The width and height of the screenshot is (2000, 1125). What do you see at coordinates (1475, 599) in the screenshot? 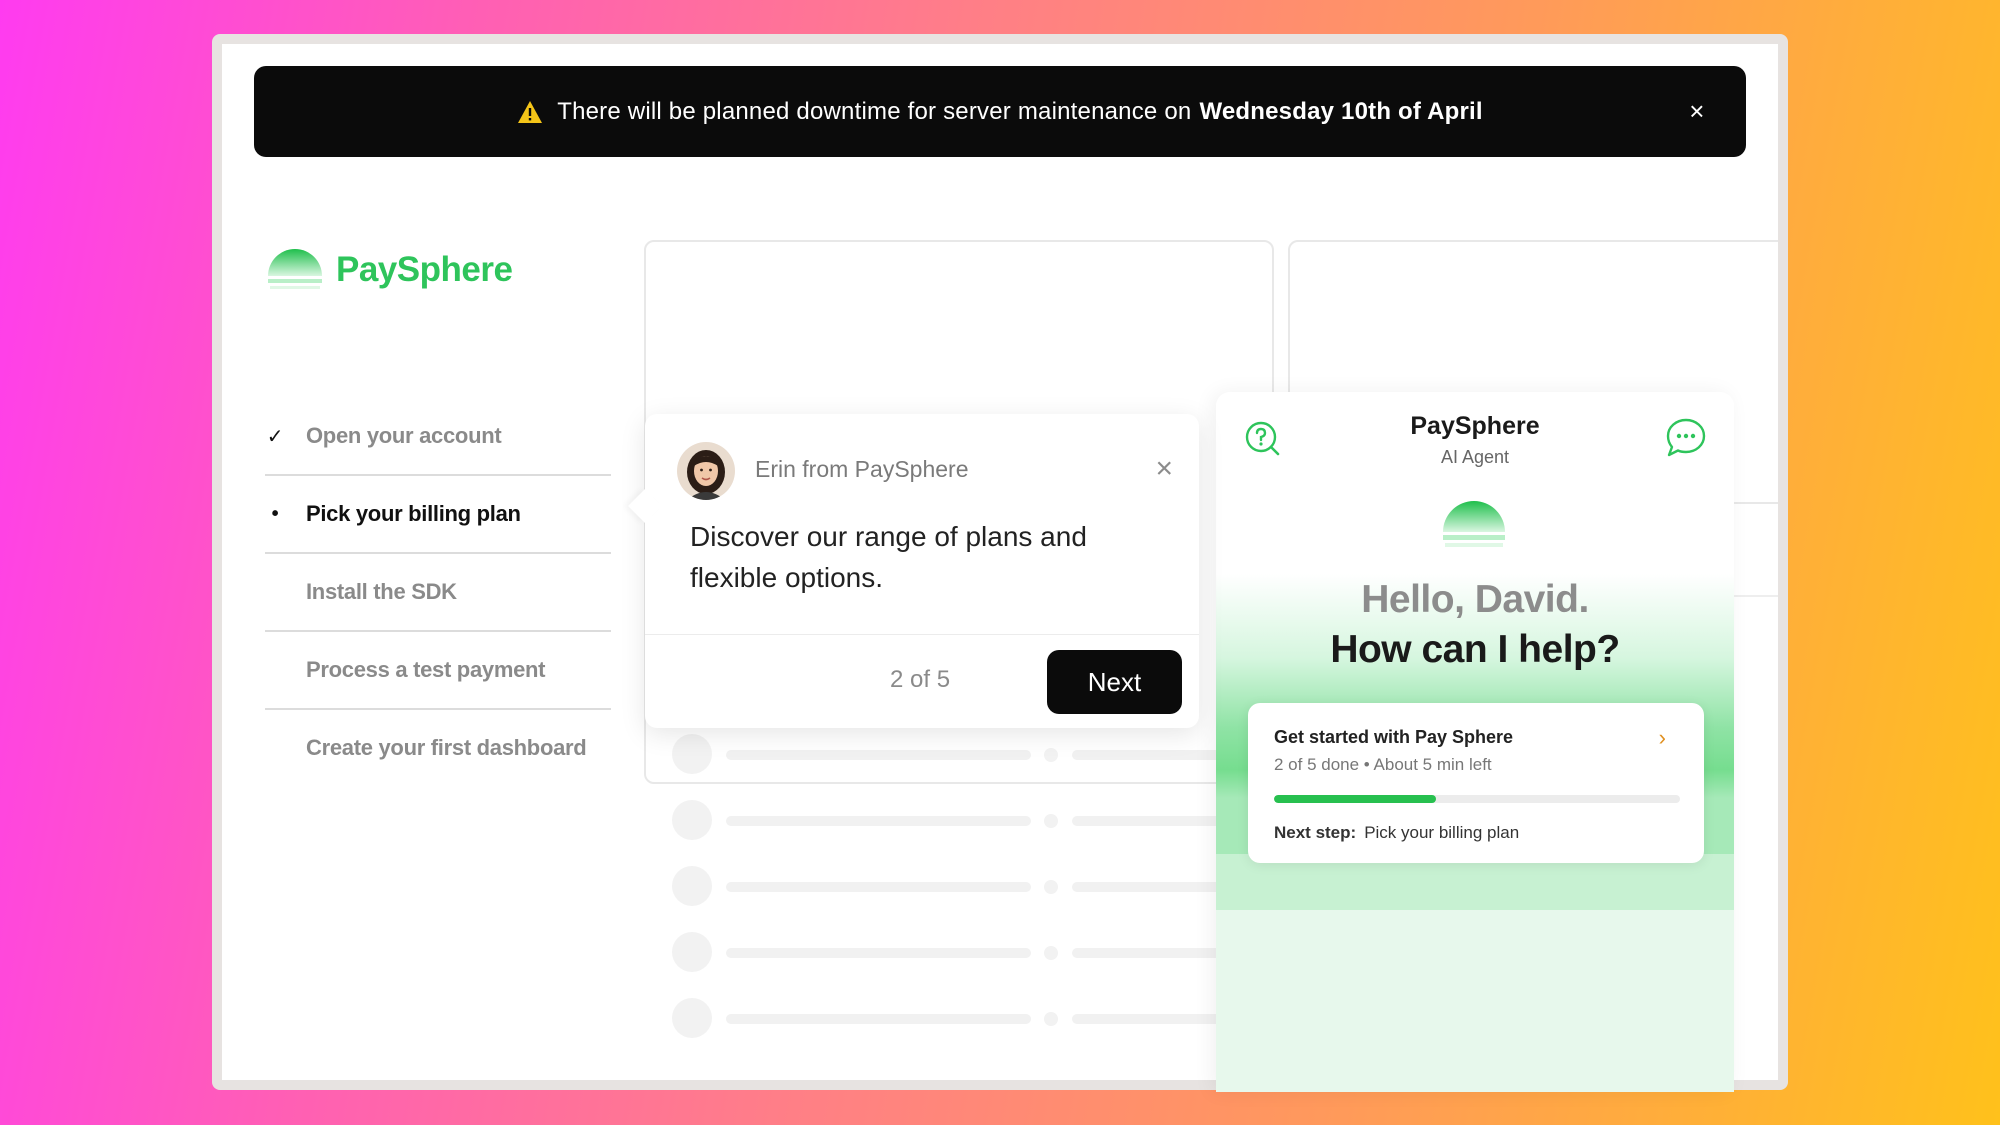
I see `agent-greeting: Hello, David.` at bounding box center [1475, 599].